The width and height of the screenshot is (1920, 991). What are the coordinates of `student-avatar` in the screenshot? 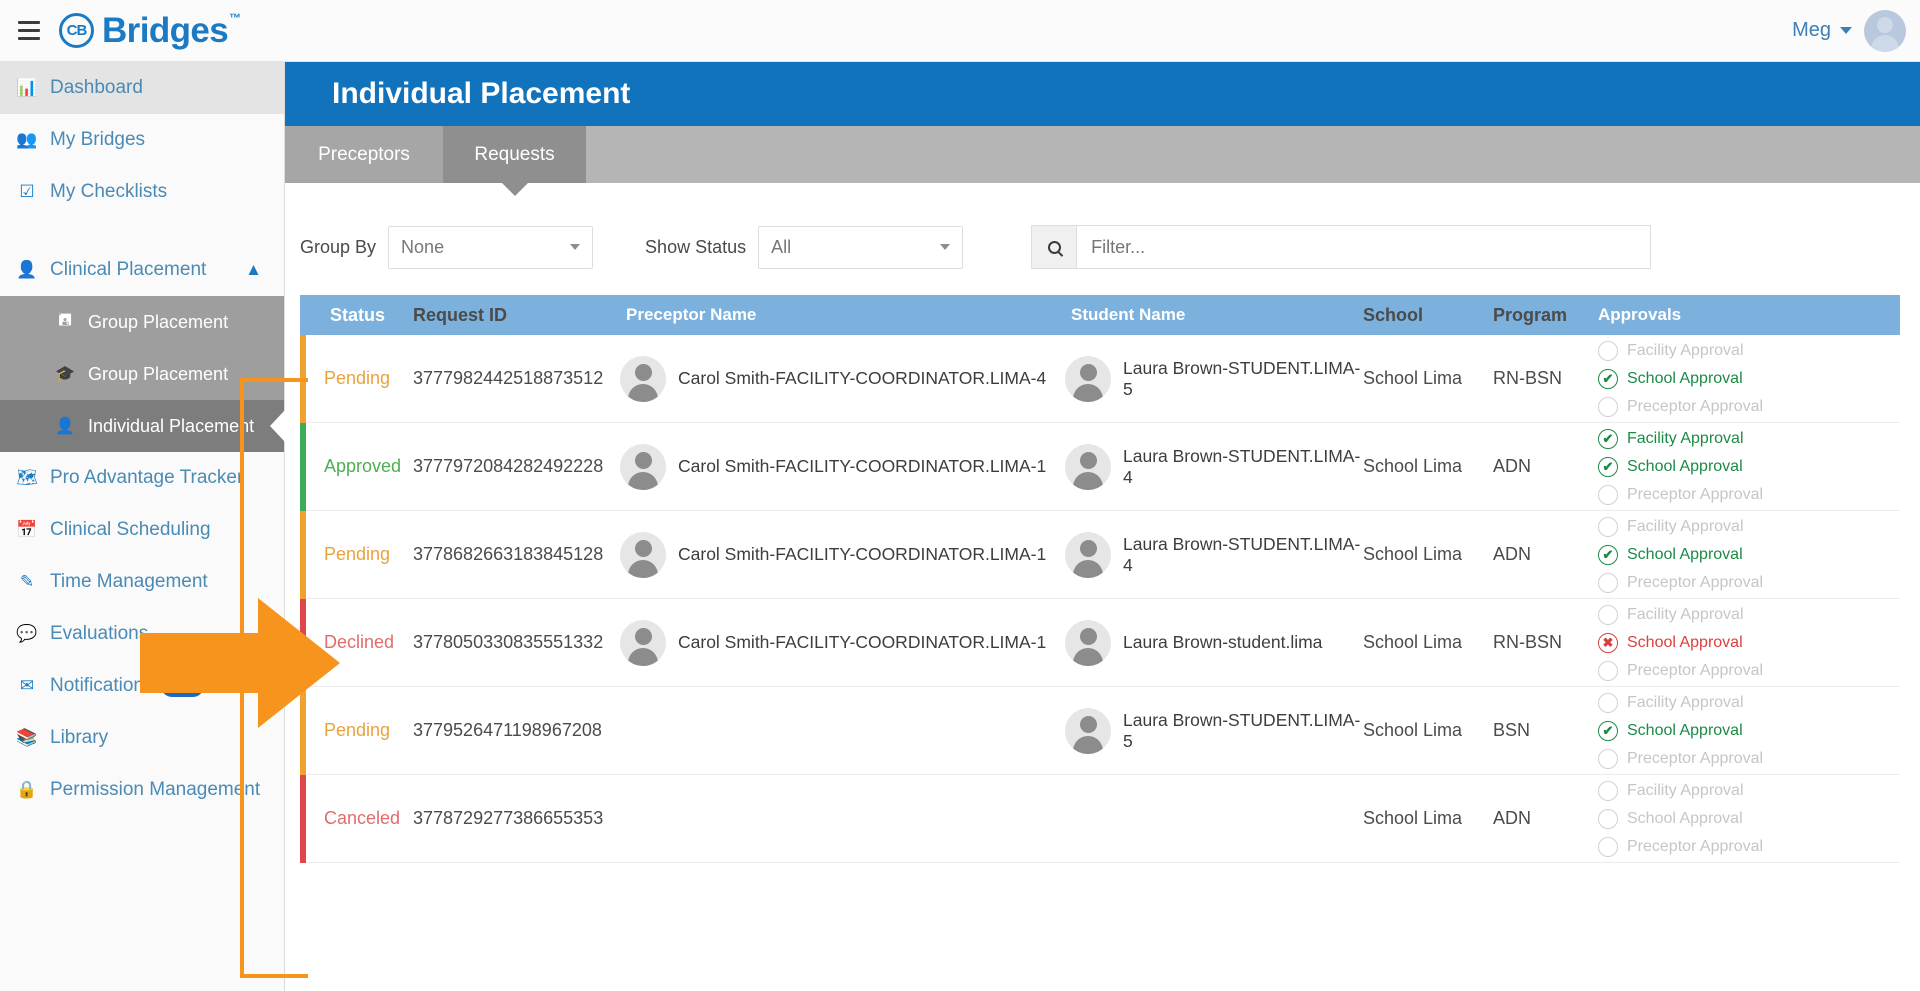 It's located at (1088, 554).